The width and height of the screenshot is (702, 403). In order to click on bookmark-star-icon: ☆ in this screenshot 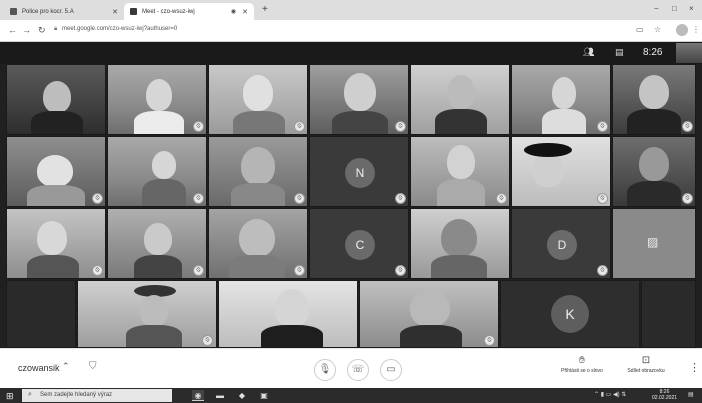, I will do `click(657, 29)`.